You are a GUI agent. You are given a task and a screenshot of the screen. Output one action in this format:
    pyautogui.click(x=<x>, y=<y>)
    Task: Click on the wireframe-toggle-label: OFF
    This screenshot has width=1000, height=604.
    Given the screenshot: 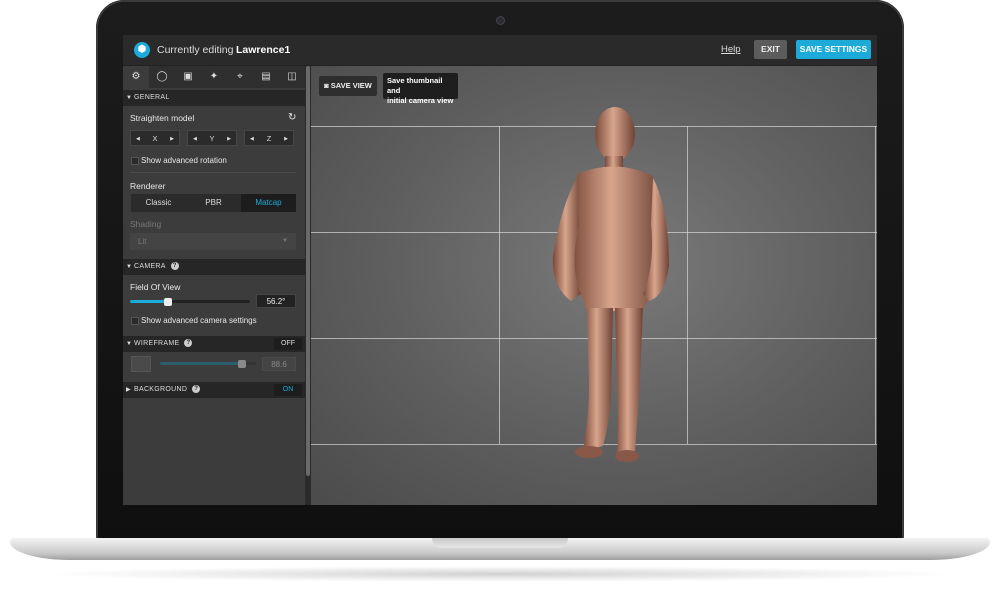 What is the action you would take?
    pyautogui.click(x=288, y=343)
    